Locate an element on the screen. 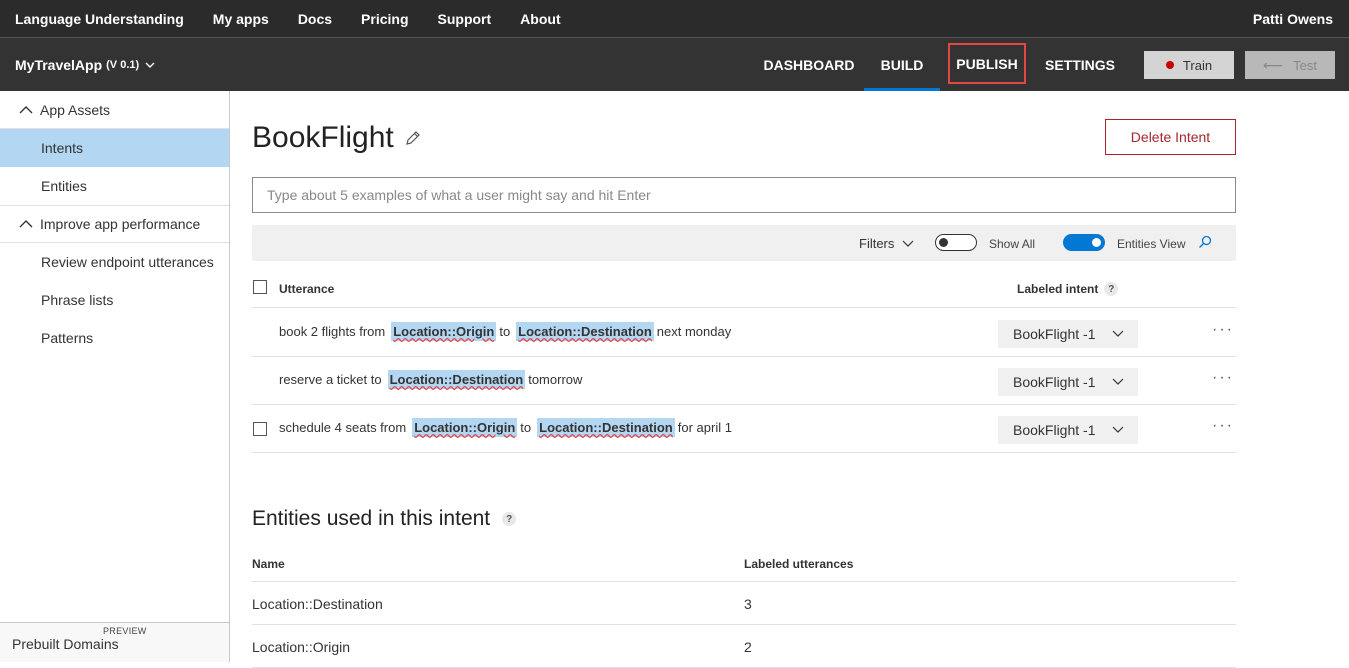 The height and width of the screenshot is (668, 1349). utterance-part: schedule 4 seats from is located at coordinates (343, 427).